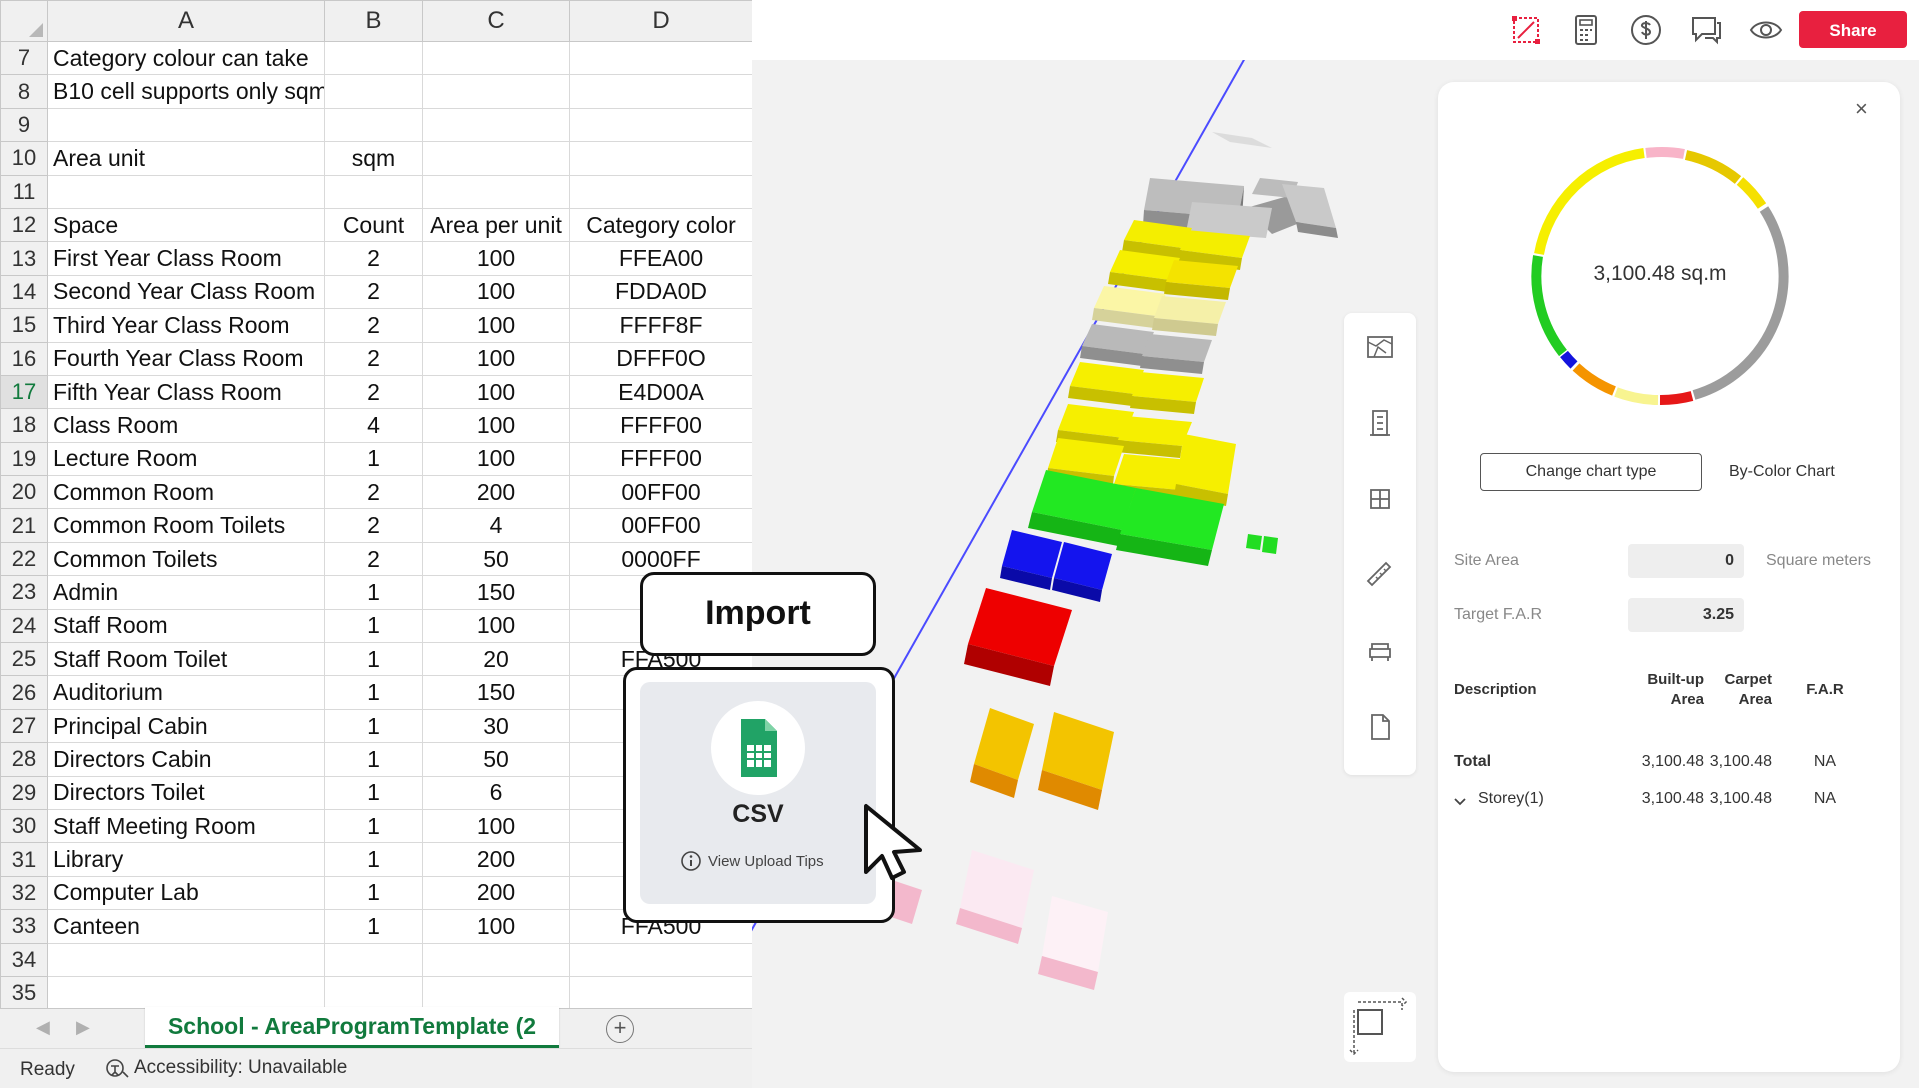  Describe the element at coordinates (24, 325) in the screenshot. I see `row-number: 15` at that location.